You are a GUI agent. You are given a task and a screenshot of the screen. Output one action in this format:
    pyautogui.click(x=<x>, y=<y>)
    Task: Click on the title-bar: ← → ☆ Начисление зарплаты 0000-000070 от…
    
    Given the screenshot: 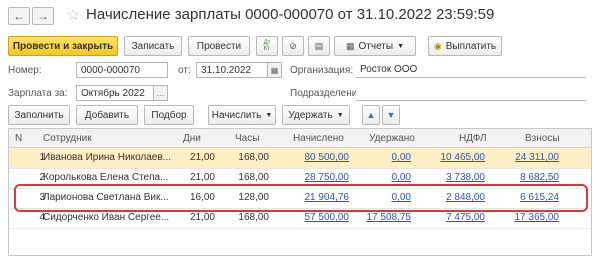 What is the action you would take?
    pyautogui.click(x=300, y=17)
    